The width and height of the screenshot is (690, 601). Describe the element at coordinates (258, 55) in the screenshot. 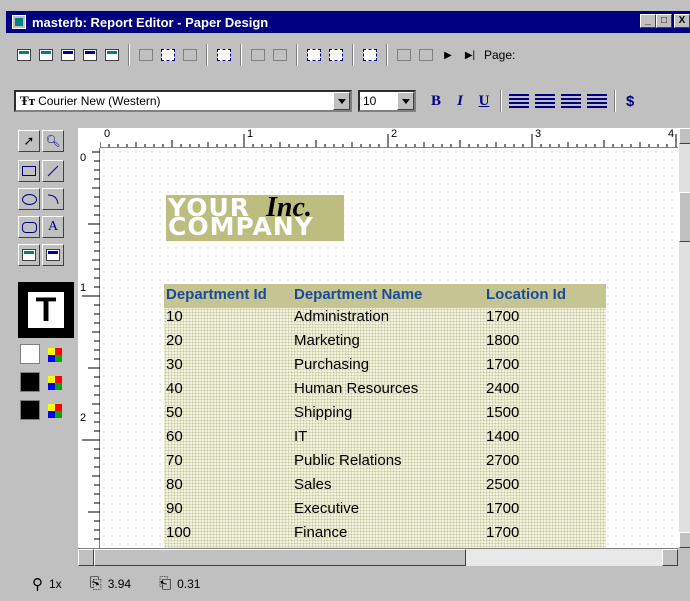

I see `confine-icon` at that location.